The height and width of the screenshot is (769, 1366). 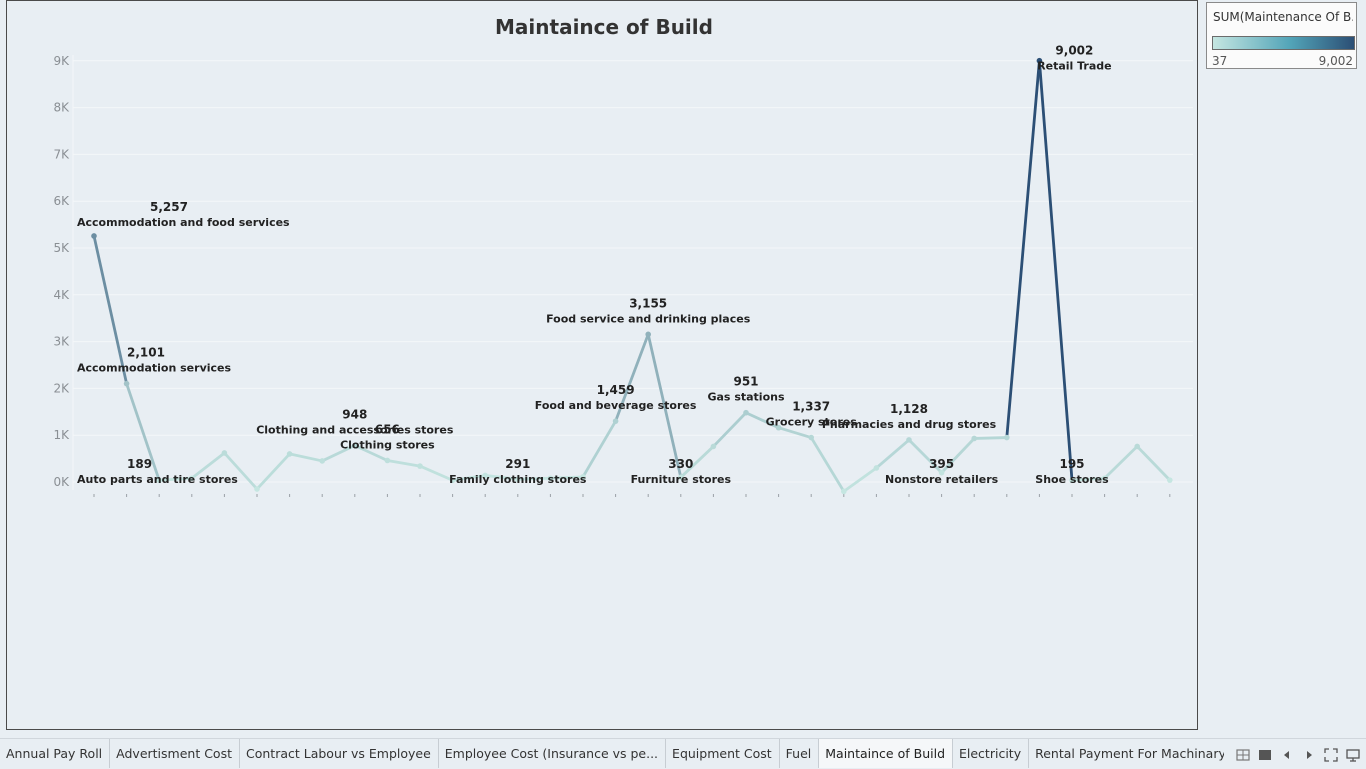 What do you see at coordinates (1072, 479) in the screenshot?
I see `data-label-name: Shoe stores` at bounding box center [1072, 479].